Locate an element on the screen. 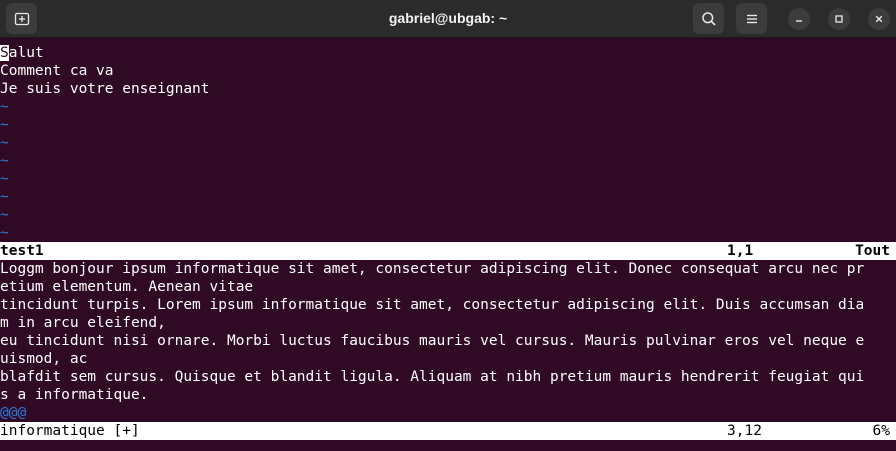 This screenshot has width=896, height=451. minimize-icon is located at coordinates (799, 21).